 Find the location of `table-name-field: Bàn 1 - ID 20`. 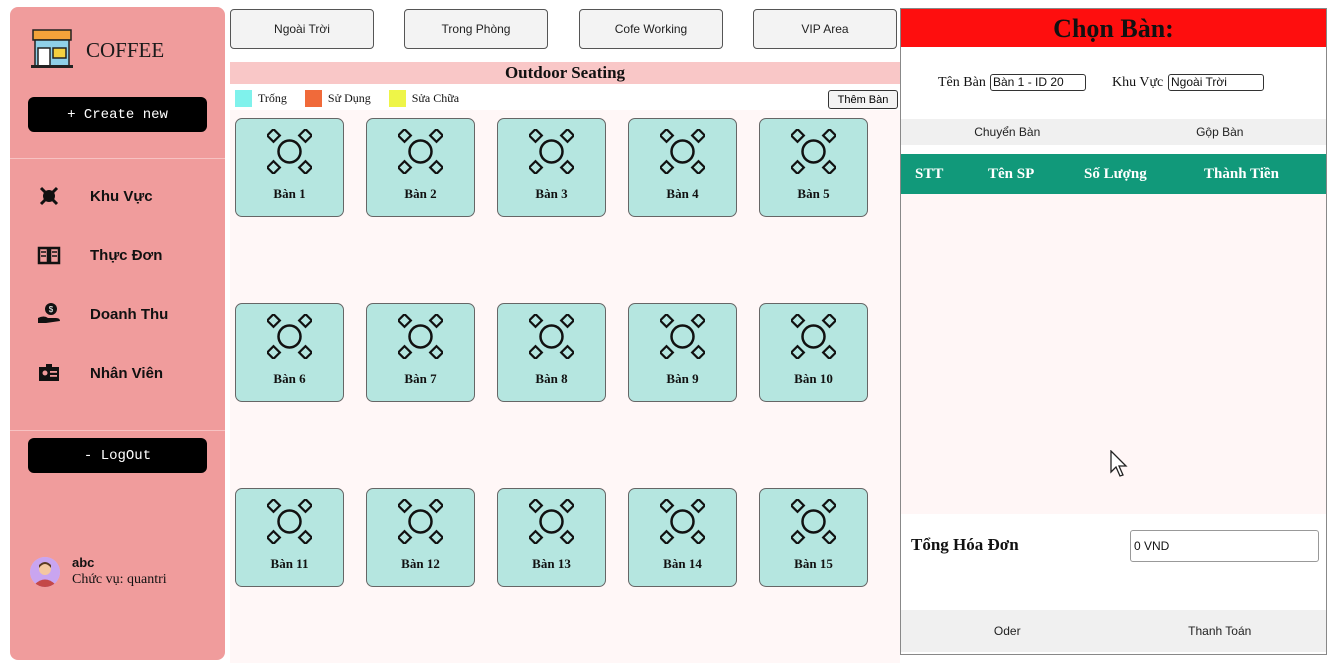

table-name-field: Bàn 1 - ID 20 is located at coordinates (1038, 82).